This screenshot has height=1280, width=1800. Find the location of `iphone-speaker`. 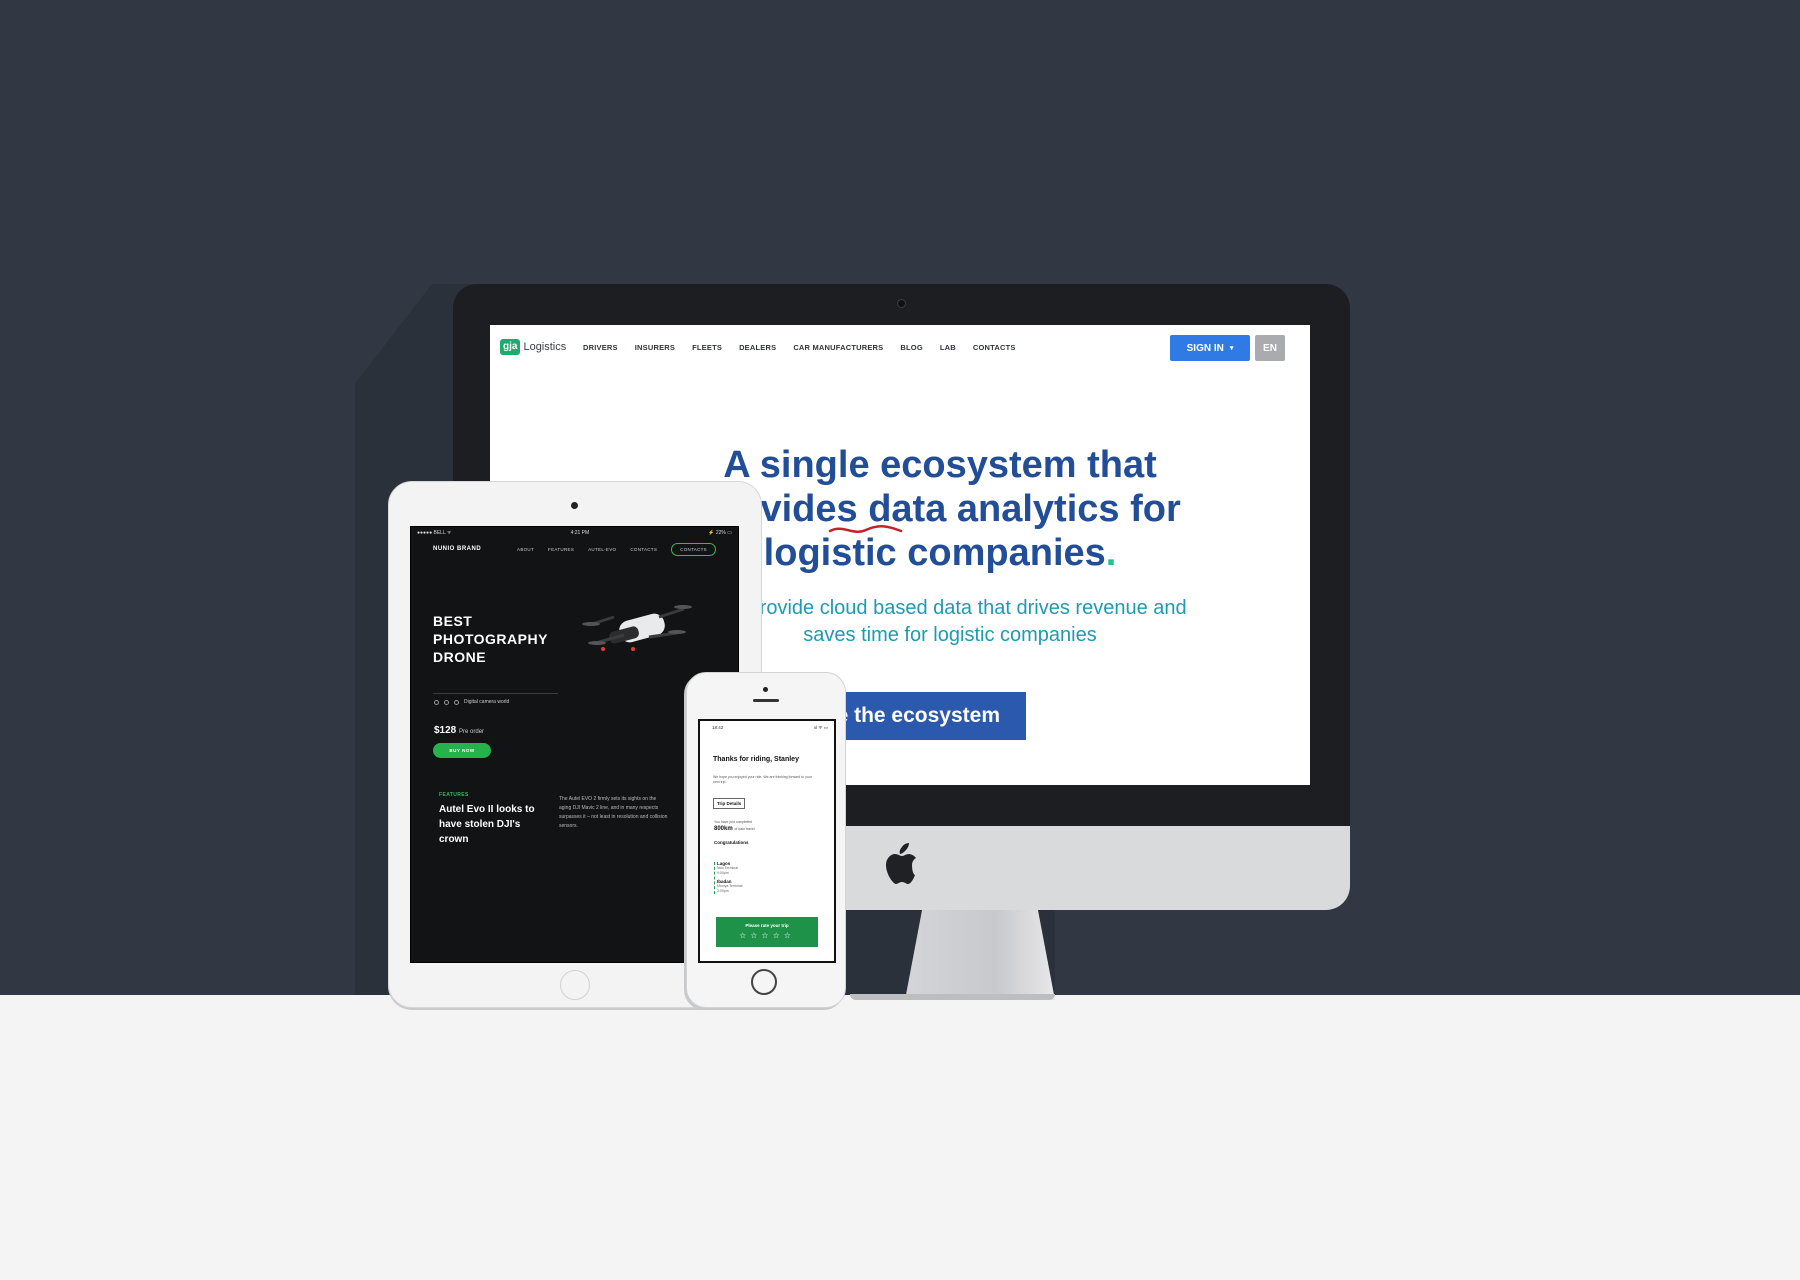

iphone-speaker is located at coordinates (766, 700).